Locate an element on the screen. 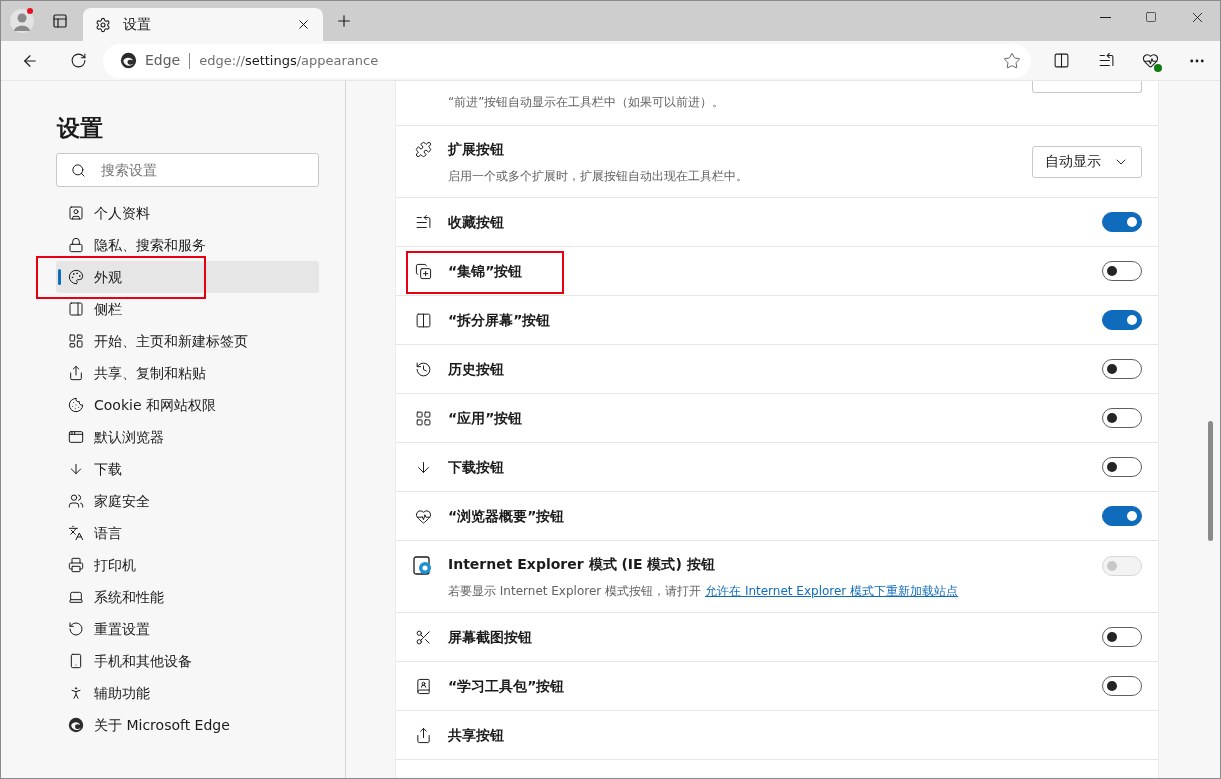 The image size is (1221, 779). refresh-icon is located at coordinates (79, 60).